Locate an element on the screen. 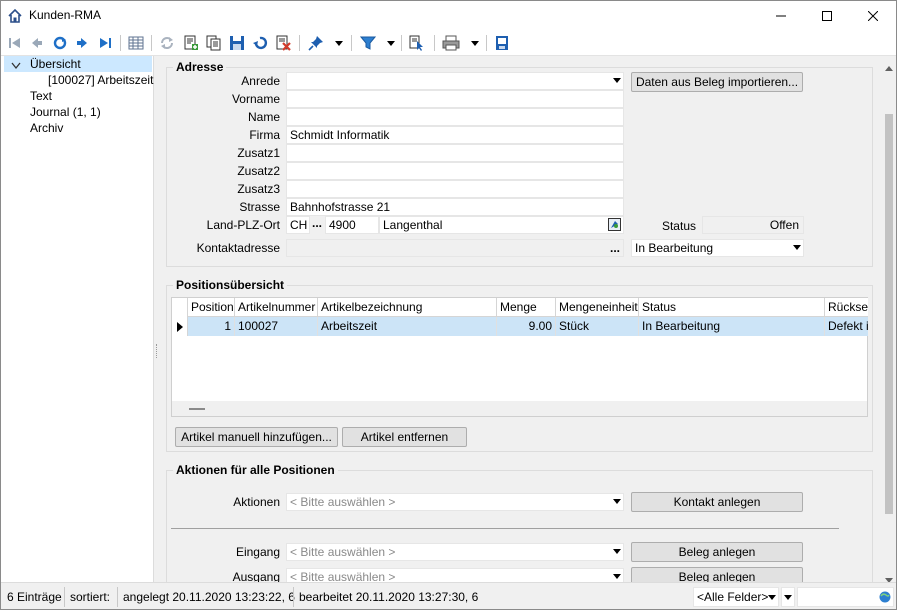 The height and width of the screenshot is (610, 897). close-button is located at coordinates (873, 16).